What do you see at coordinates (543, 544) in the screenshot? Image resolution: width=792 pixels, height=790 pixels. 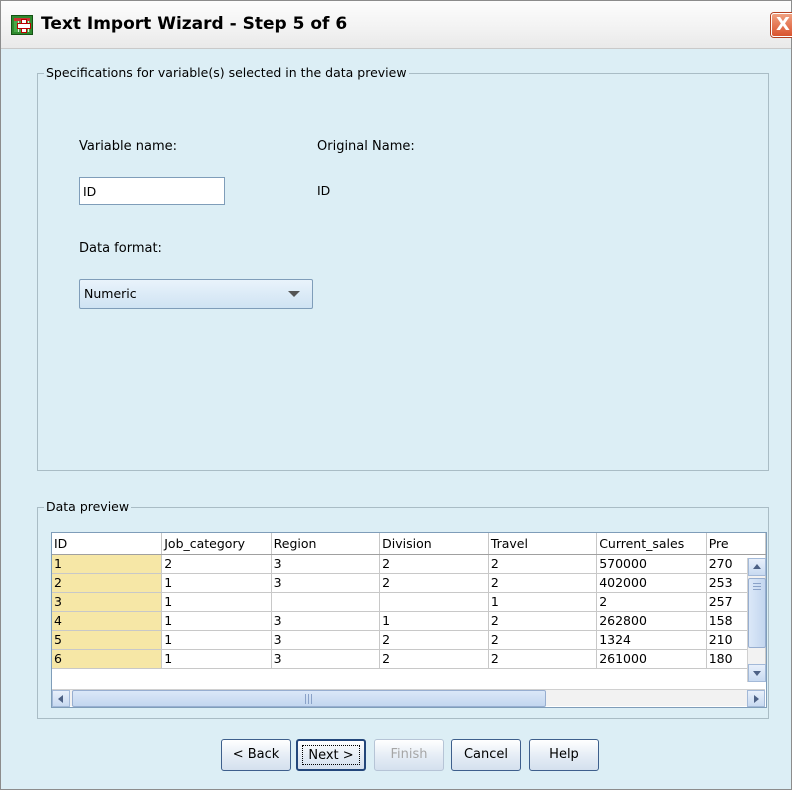 I see `column-header: Travel` at bounding box center [543, 544].